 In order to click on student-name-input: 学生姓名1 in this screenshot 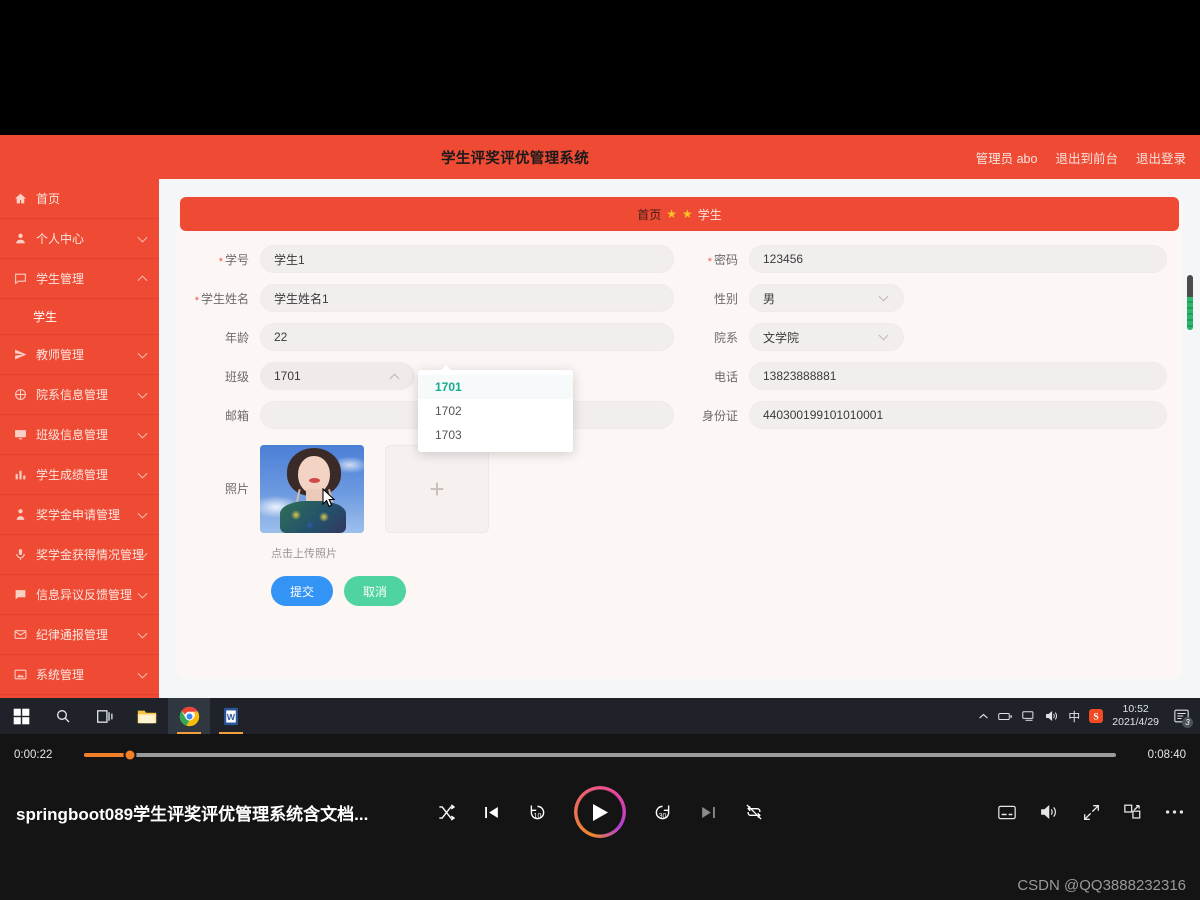, I will do `click(467, 298)`.